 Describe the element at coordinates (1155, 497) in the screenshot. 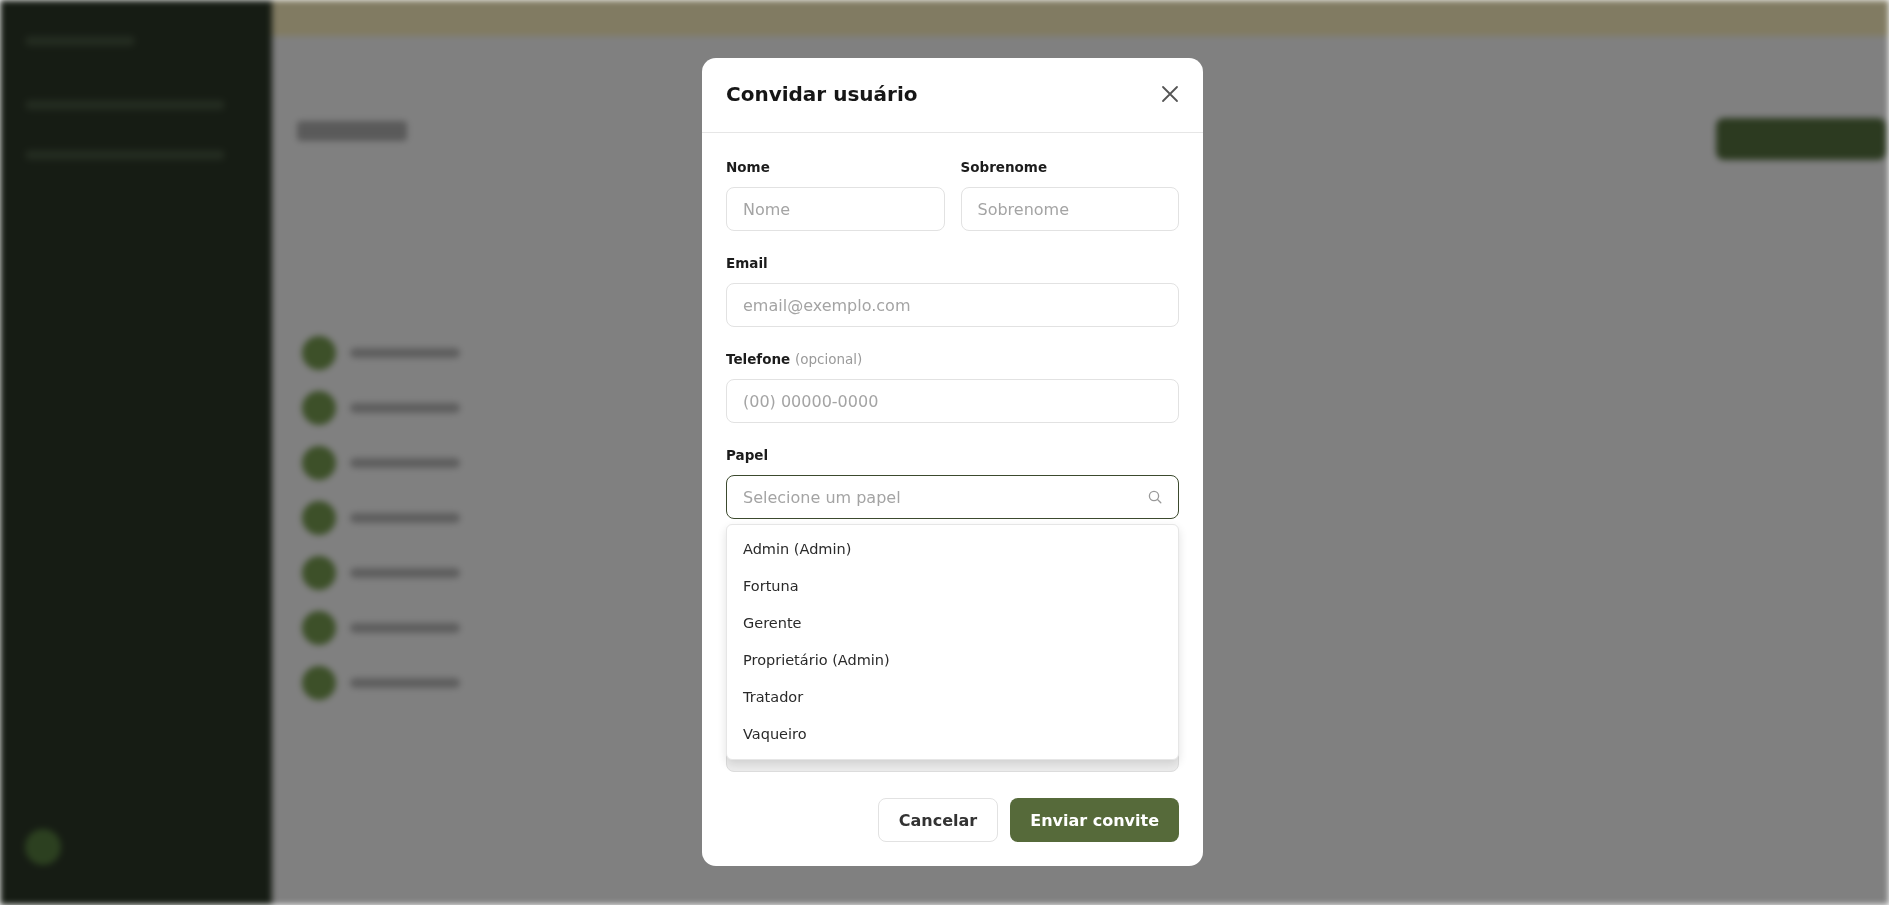

I see `search-icon` at that location.